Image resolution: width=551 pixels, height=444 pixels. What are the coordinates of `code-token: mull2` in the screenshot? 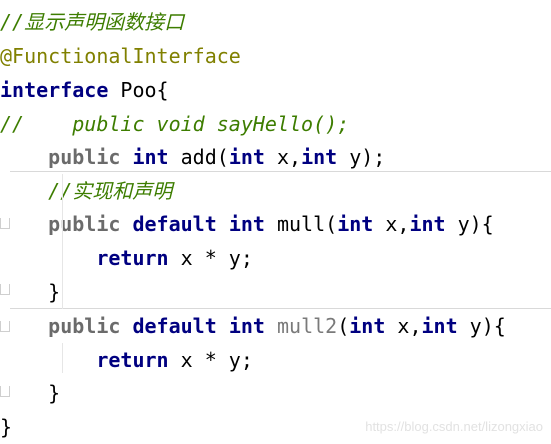 It's located at (307, 326).